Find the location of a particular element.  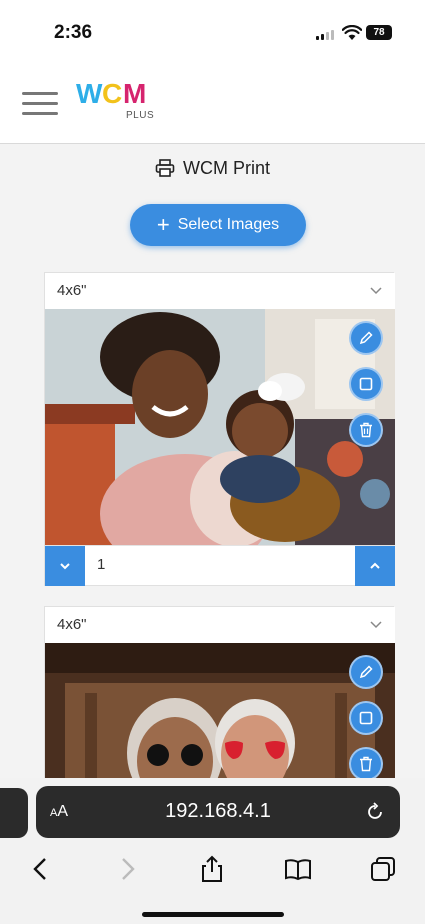

share-icon is located at coordinates (212, 869).